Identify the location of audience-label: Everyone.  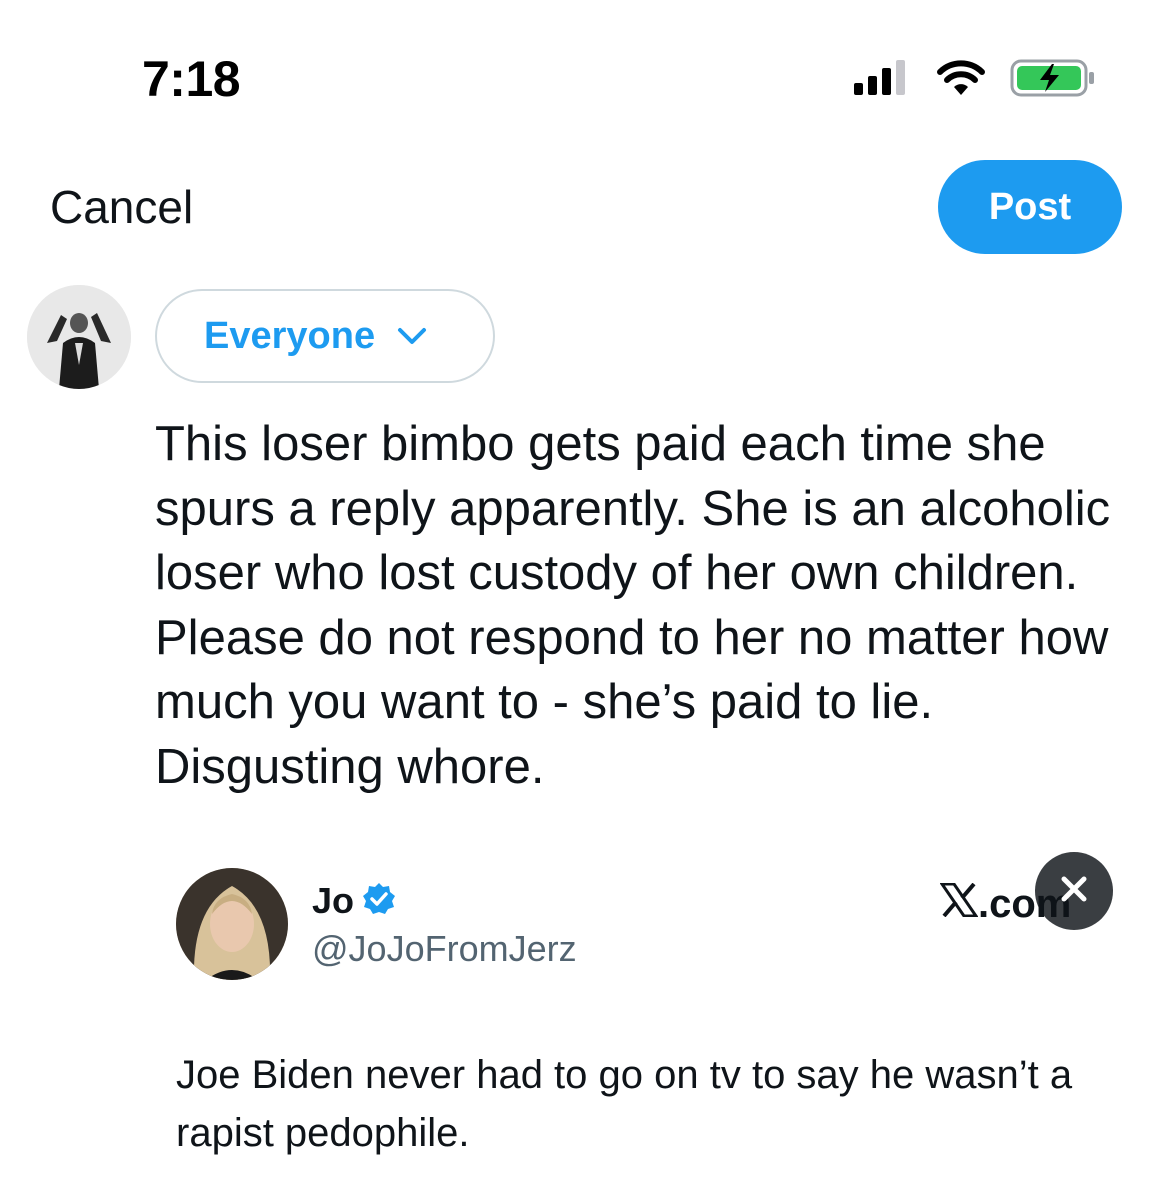
(290, 335).